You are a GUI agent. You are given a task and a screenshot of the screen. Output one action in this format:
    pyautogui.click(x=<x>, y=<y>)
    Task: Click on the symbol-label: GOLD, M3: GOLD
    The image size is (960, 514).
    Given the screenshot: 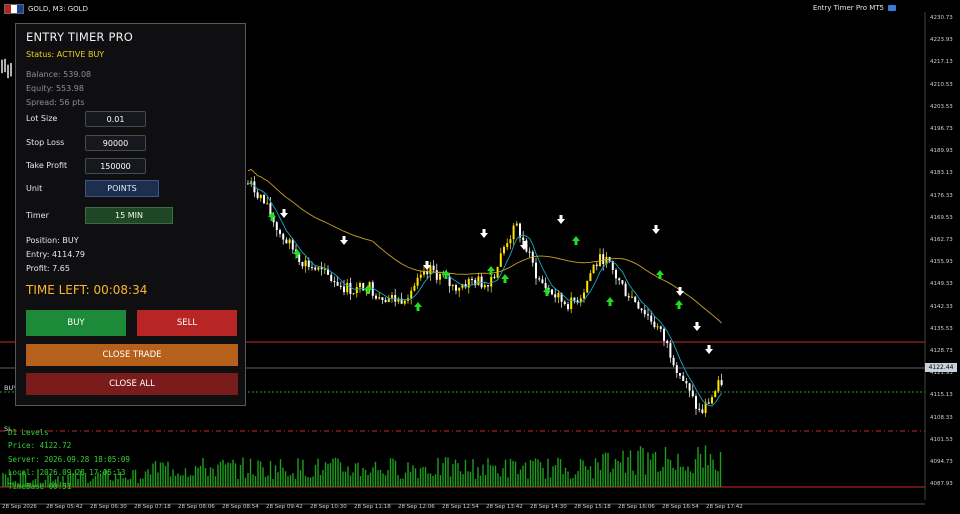 What is the action you would take?
    pyautogui.click(x=46, y=9)
    